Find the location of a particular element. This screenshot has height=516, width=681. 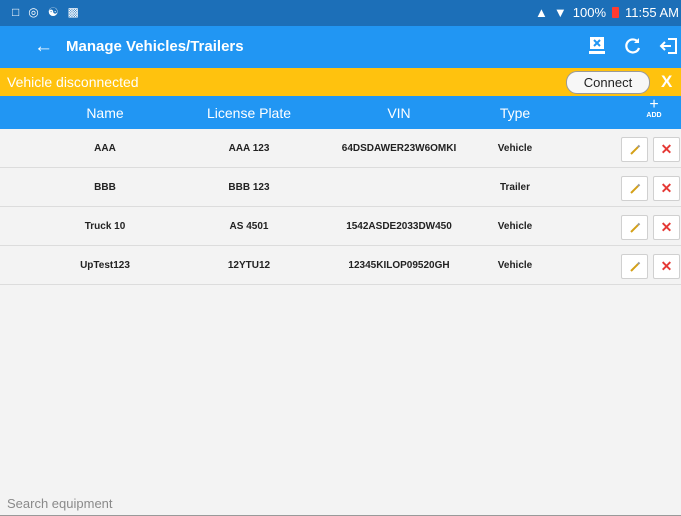

cell-vin: 64DSDAWER23W6OMKI is located at coordinates (399, 148).